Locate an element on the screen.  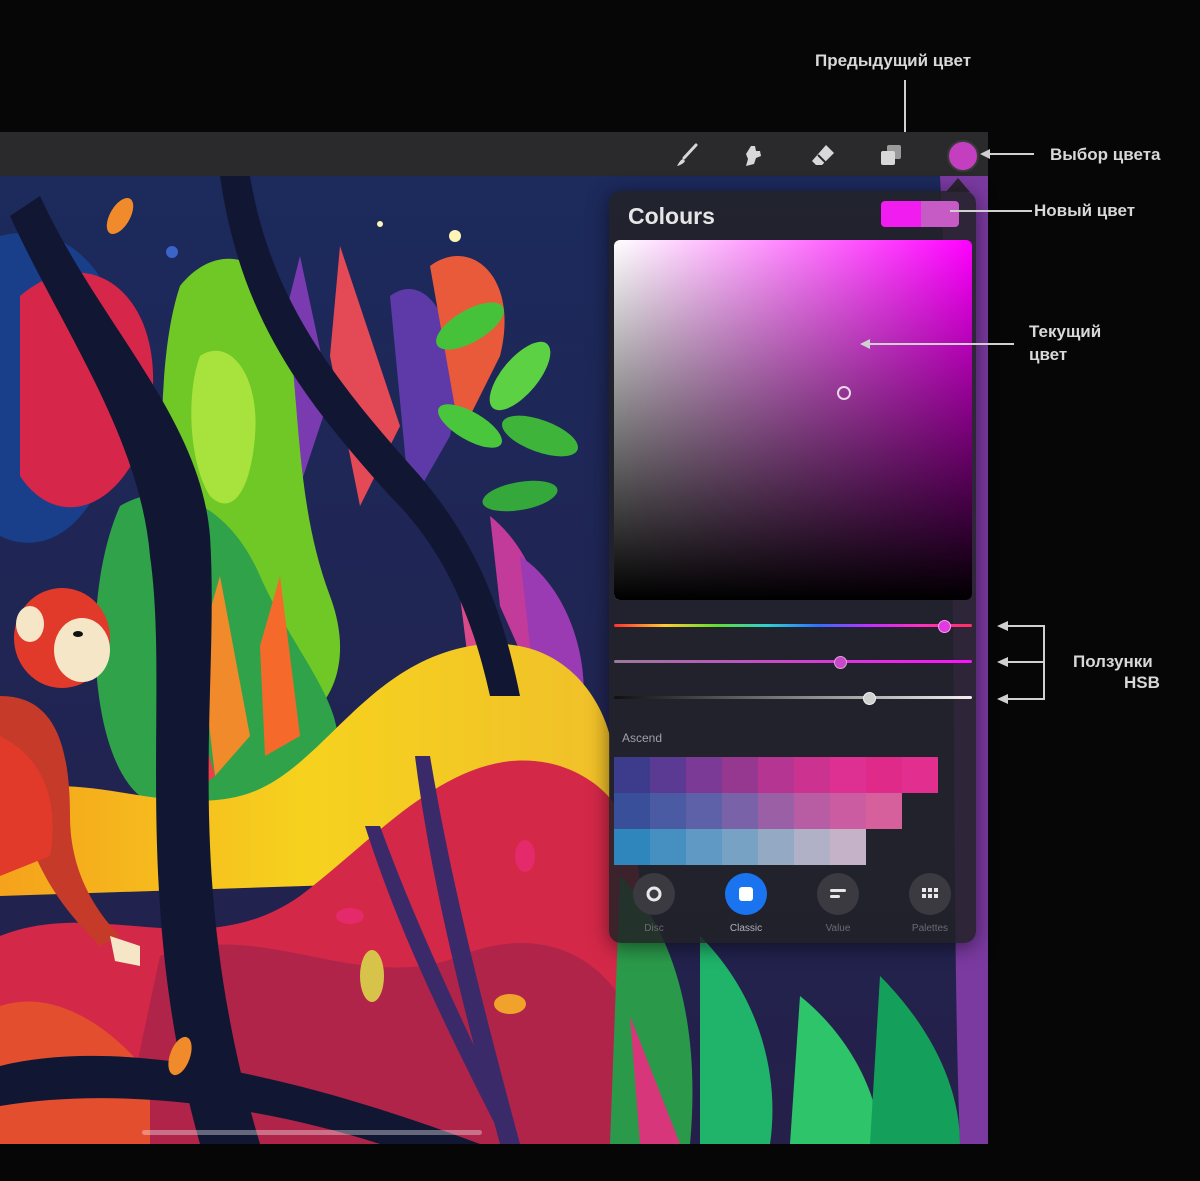
panel-pointer is located at coordinates (958, 185).